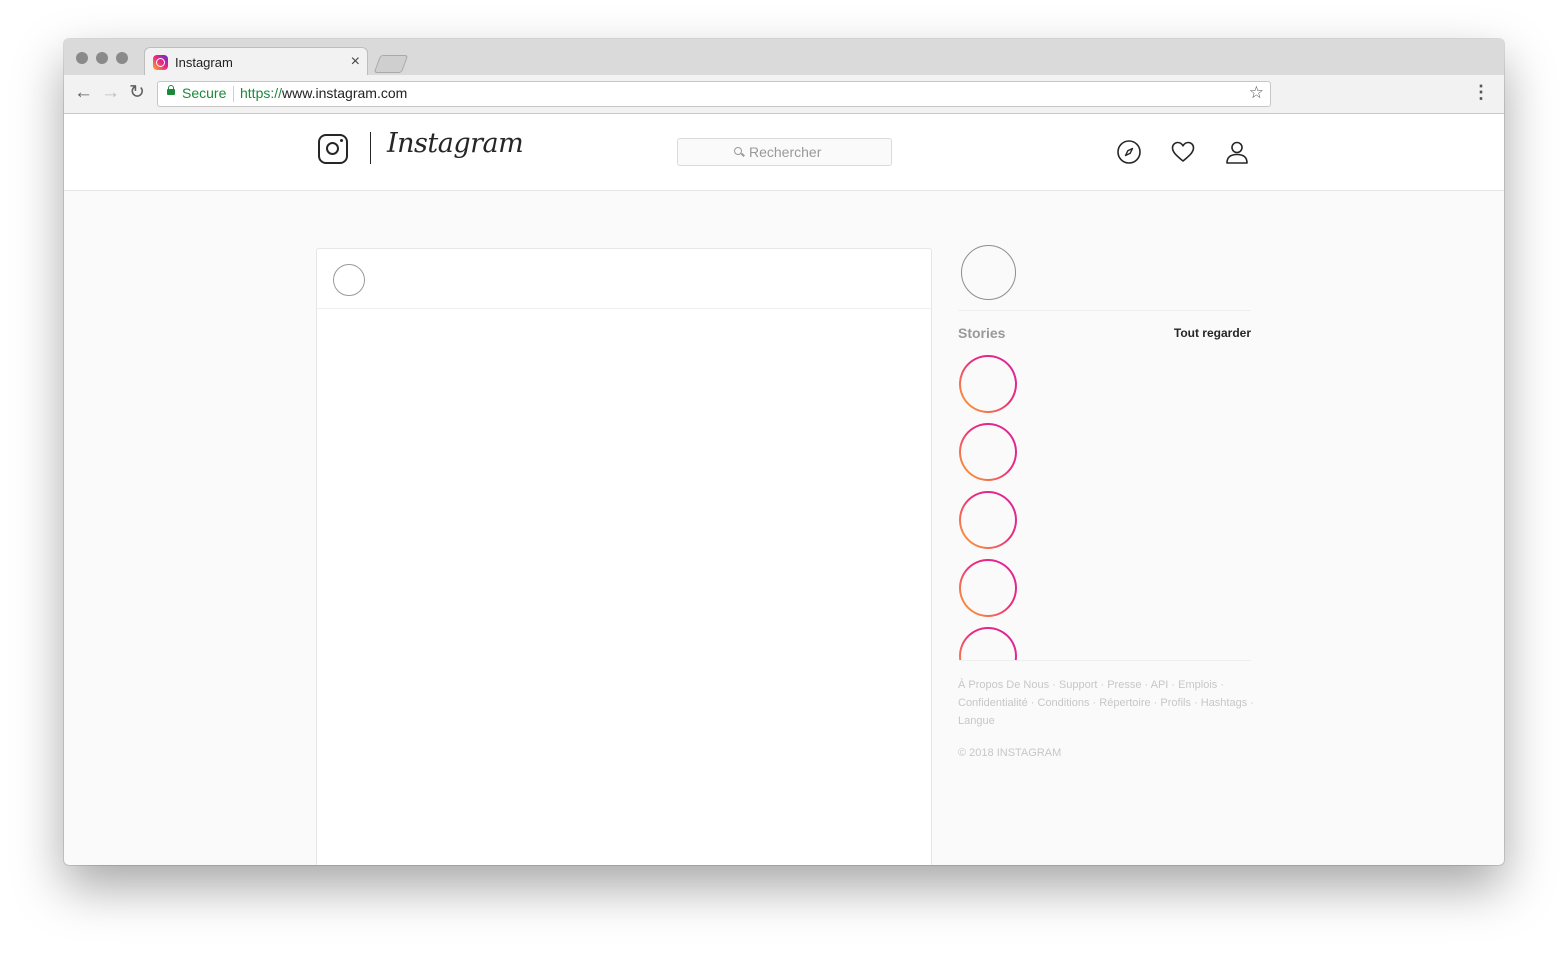  I want to click on see-all-stories-link: Tout regarder, so click(1212, 333).